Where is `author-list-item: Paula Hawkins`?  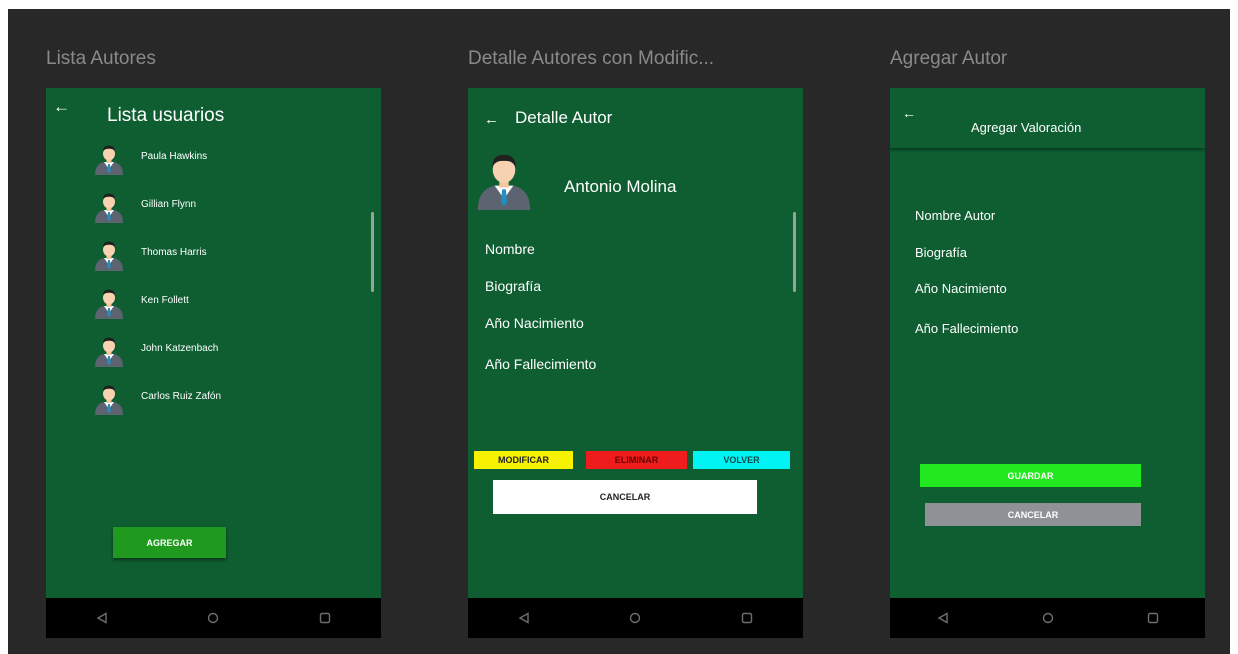 author-list-item: Paula Hawkins is located at coordinates (150, 161).